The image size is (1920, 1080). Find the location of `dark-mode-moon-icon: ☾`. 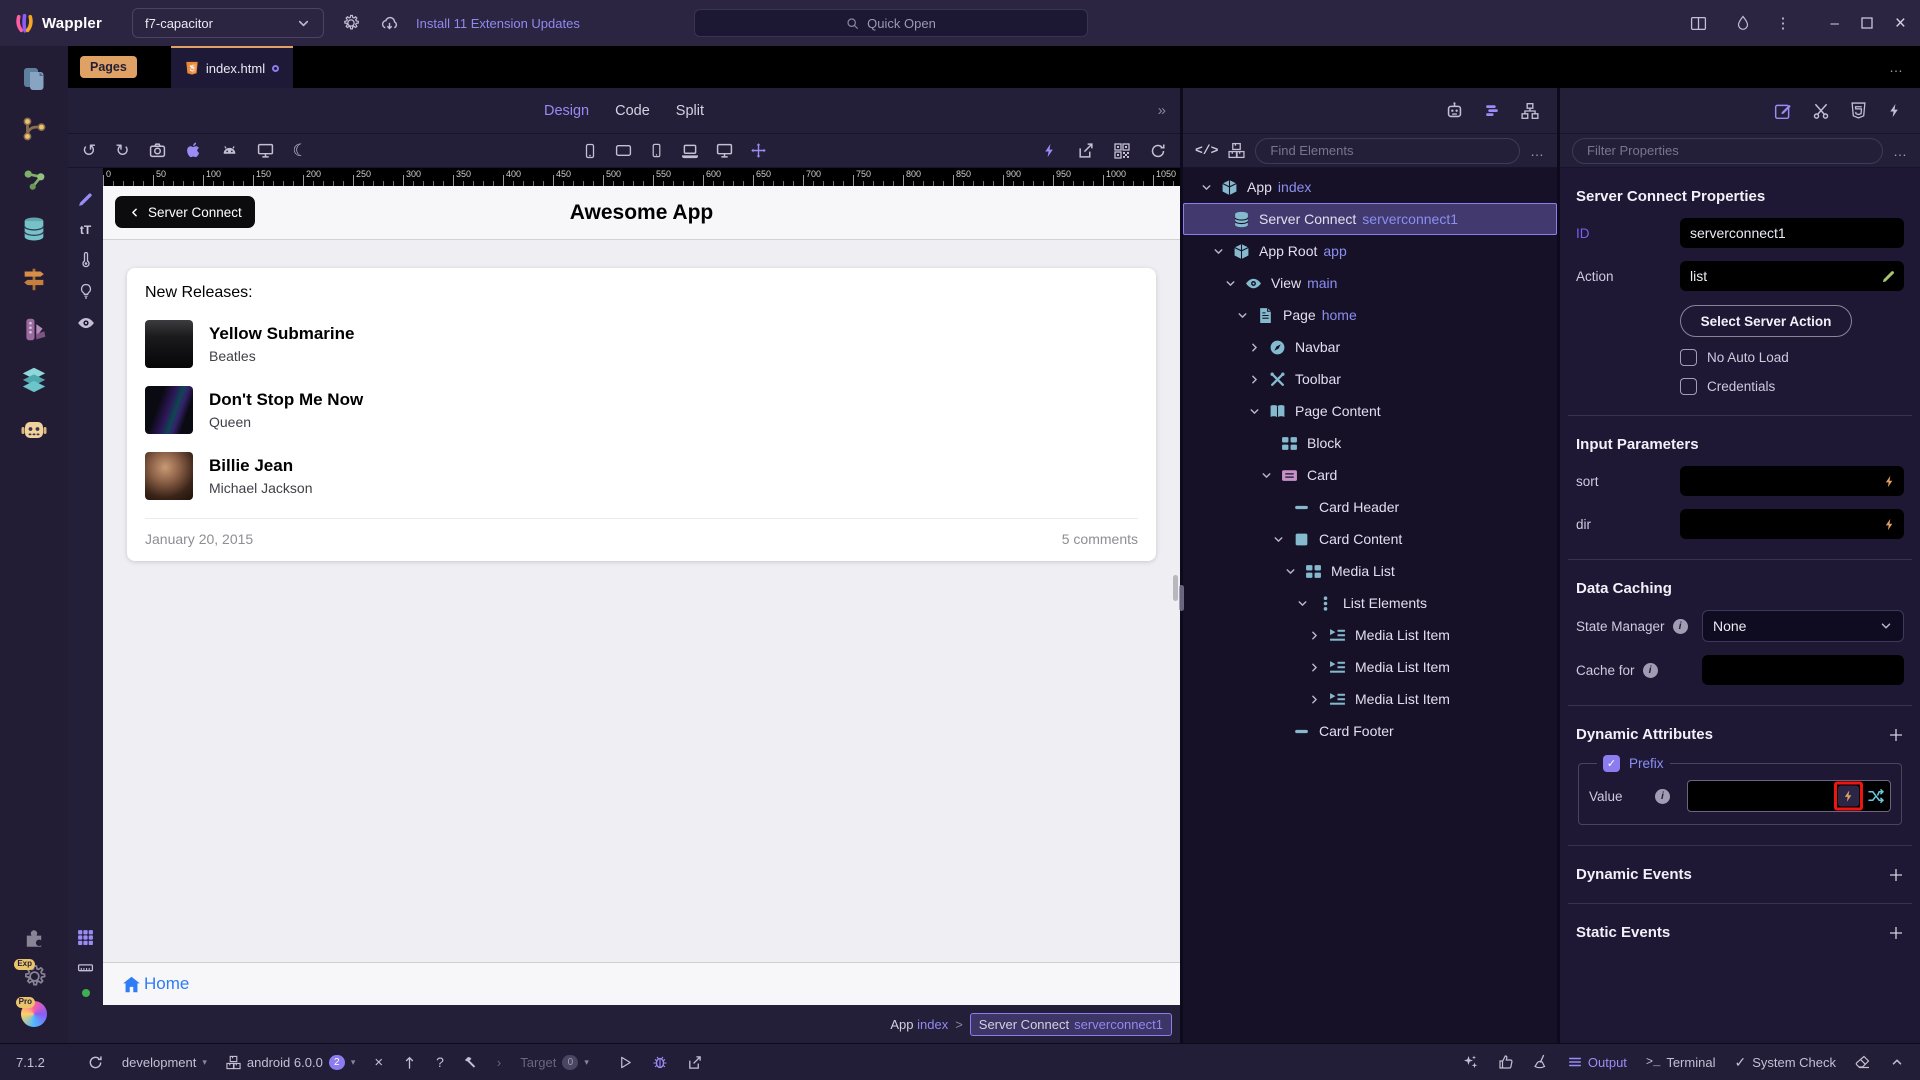

dark-mode-moon-icon: ☾ is located at coordinates (300, 150).